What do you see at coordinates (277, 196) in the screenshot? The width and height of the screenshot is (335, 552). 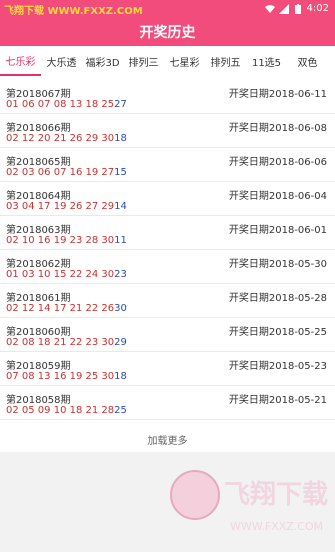 I see `draw-date: 开奖日期2018-06-04` at bounding box center [277, 196].